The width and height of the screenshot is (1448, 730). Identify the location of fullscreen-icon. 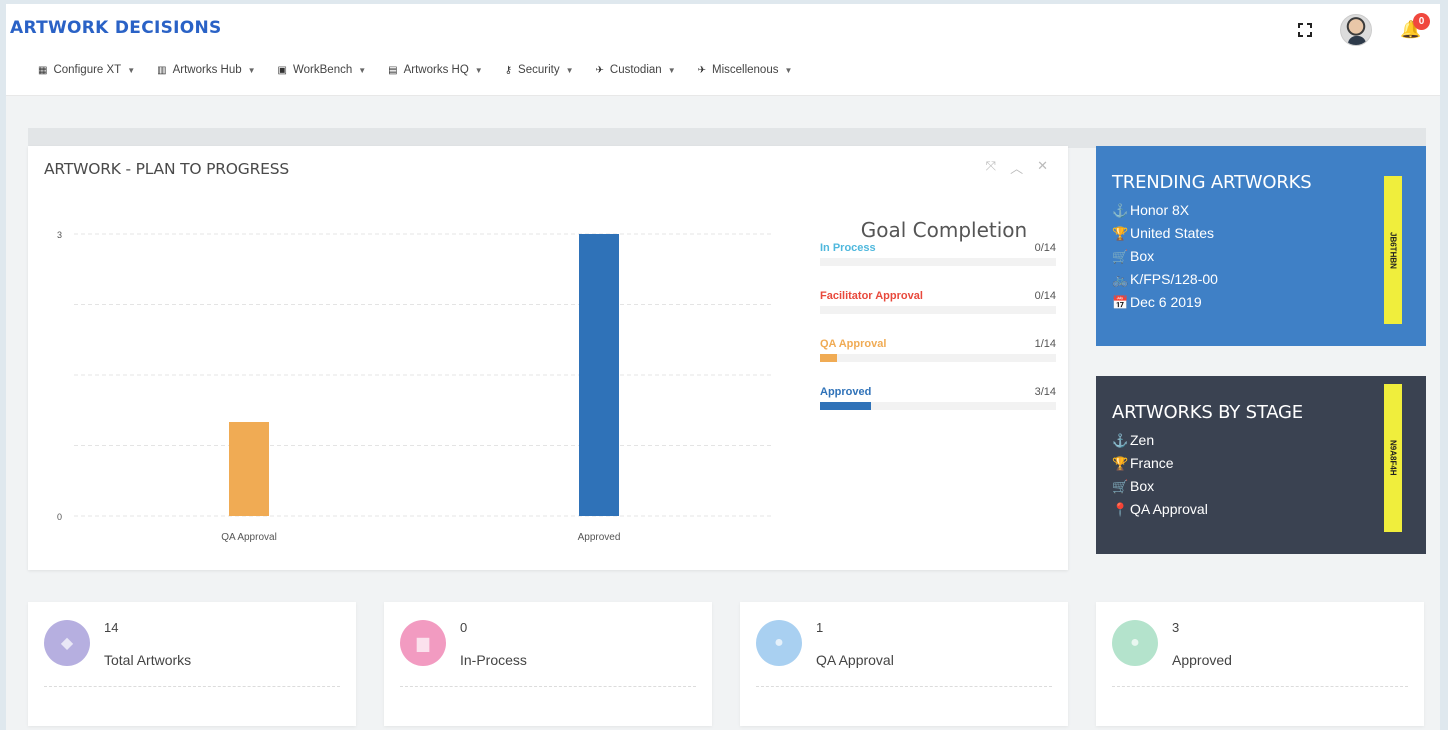
(1305, 30).